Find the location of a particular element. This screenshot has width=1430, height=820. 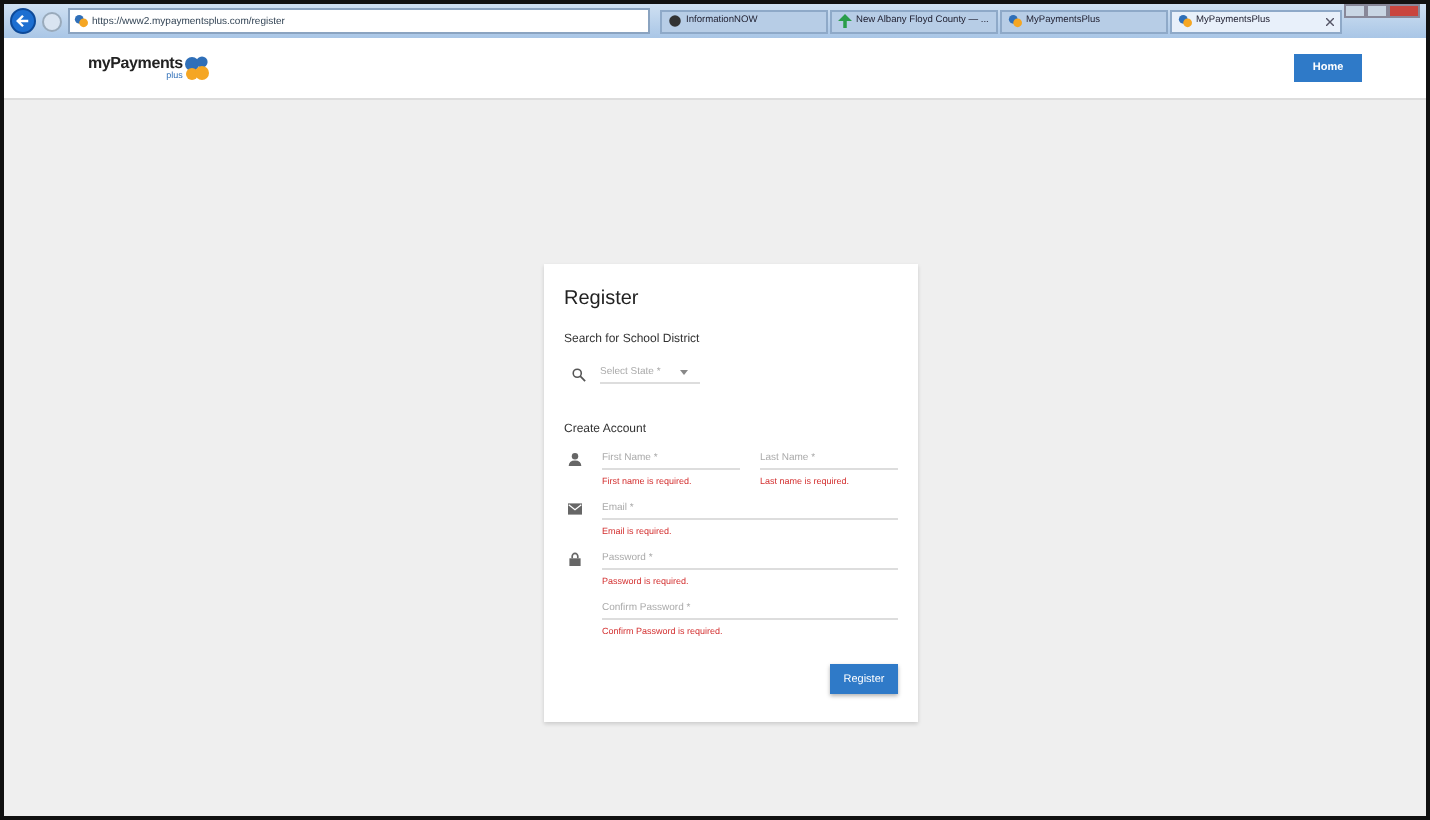

forward-button is located at coordinates (52, 21).